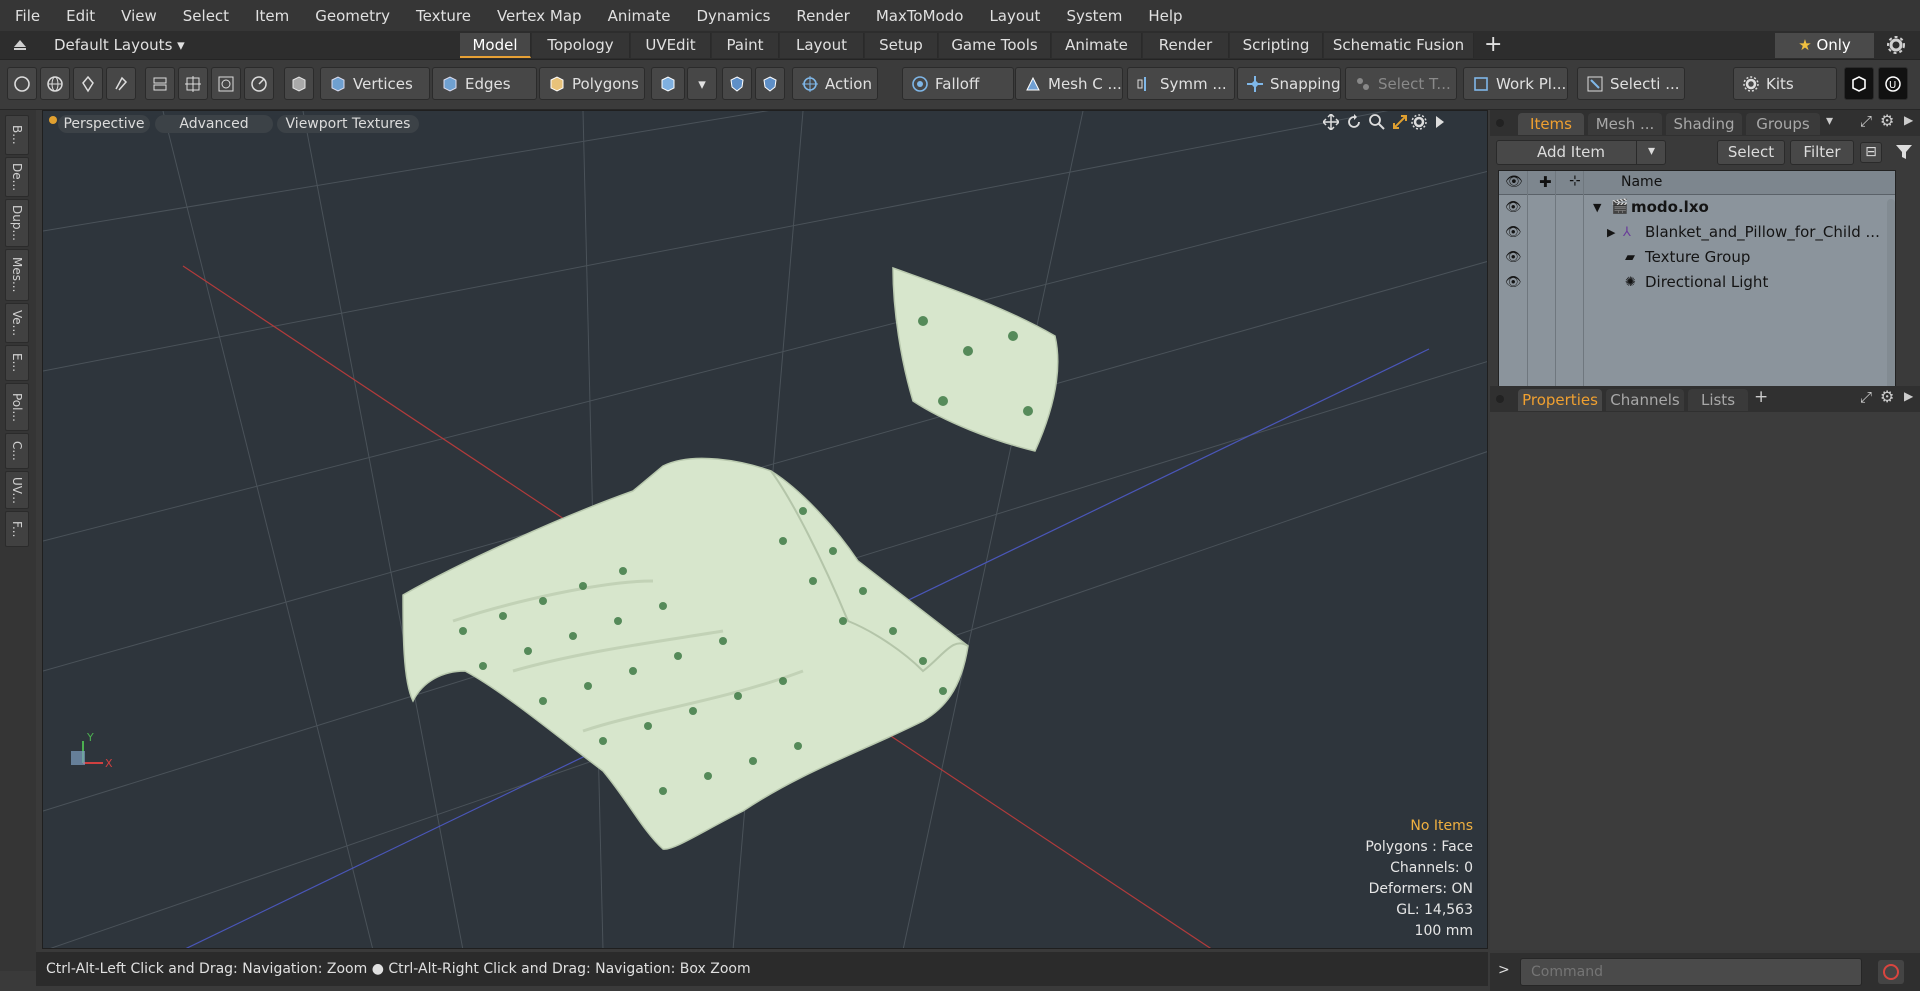 This screenshot has height=991, width=1920. Describe the element at coordinates (1551, 124) in the screenshot. I see `tab-items: Items` at that location.